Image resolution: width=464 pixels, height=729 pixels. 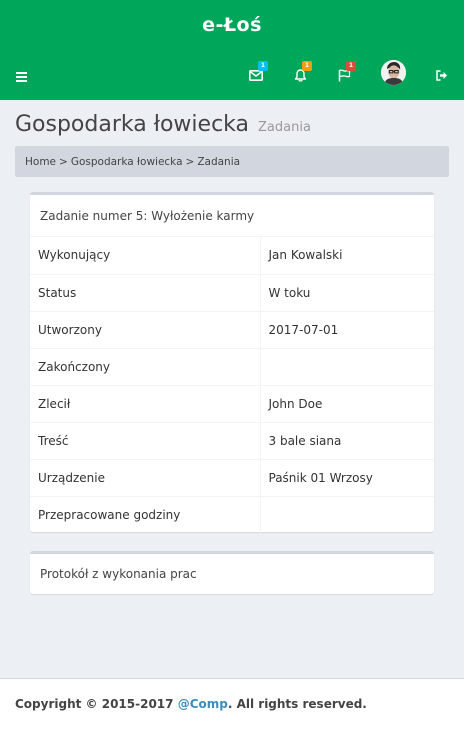 I want to click on table-row: Zakończony, so click(x=232, y=366).